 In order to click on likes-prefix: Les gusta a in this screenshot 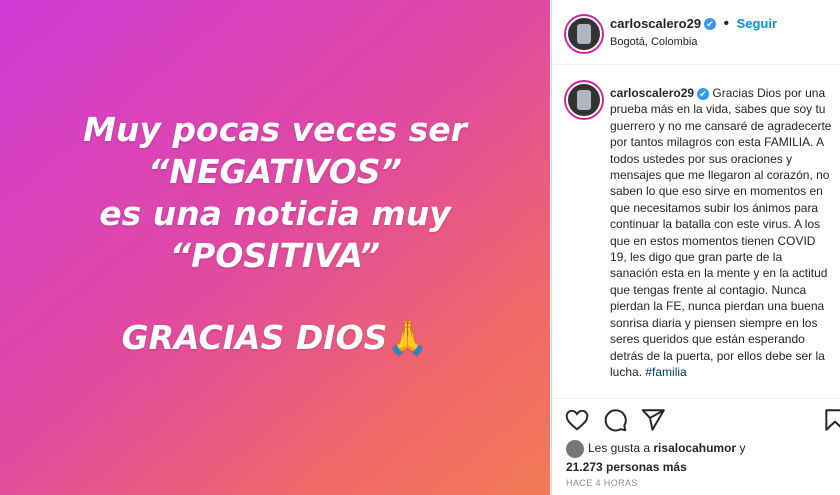, I will do `click(619, 448)`.